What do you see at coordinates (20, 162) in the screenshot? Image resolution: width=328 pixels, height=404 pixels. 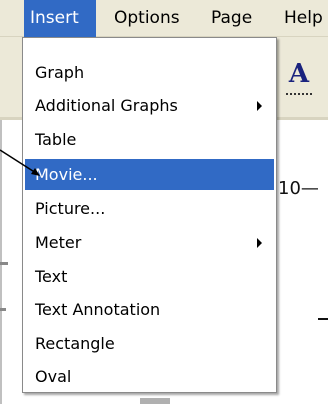 I see `annotation-arrow-icon` at bounding box center [20, 162].